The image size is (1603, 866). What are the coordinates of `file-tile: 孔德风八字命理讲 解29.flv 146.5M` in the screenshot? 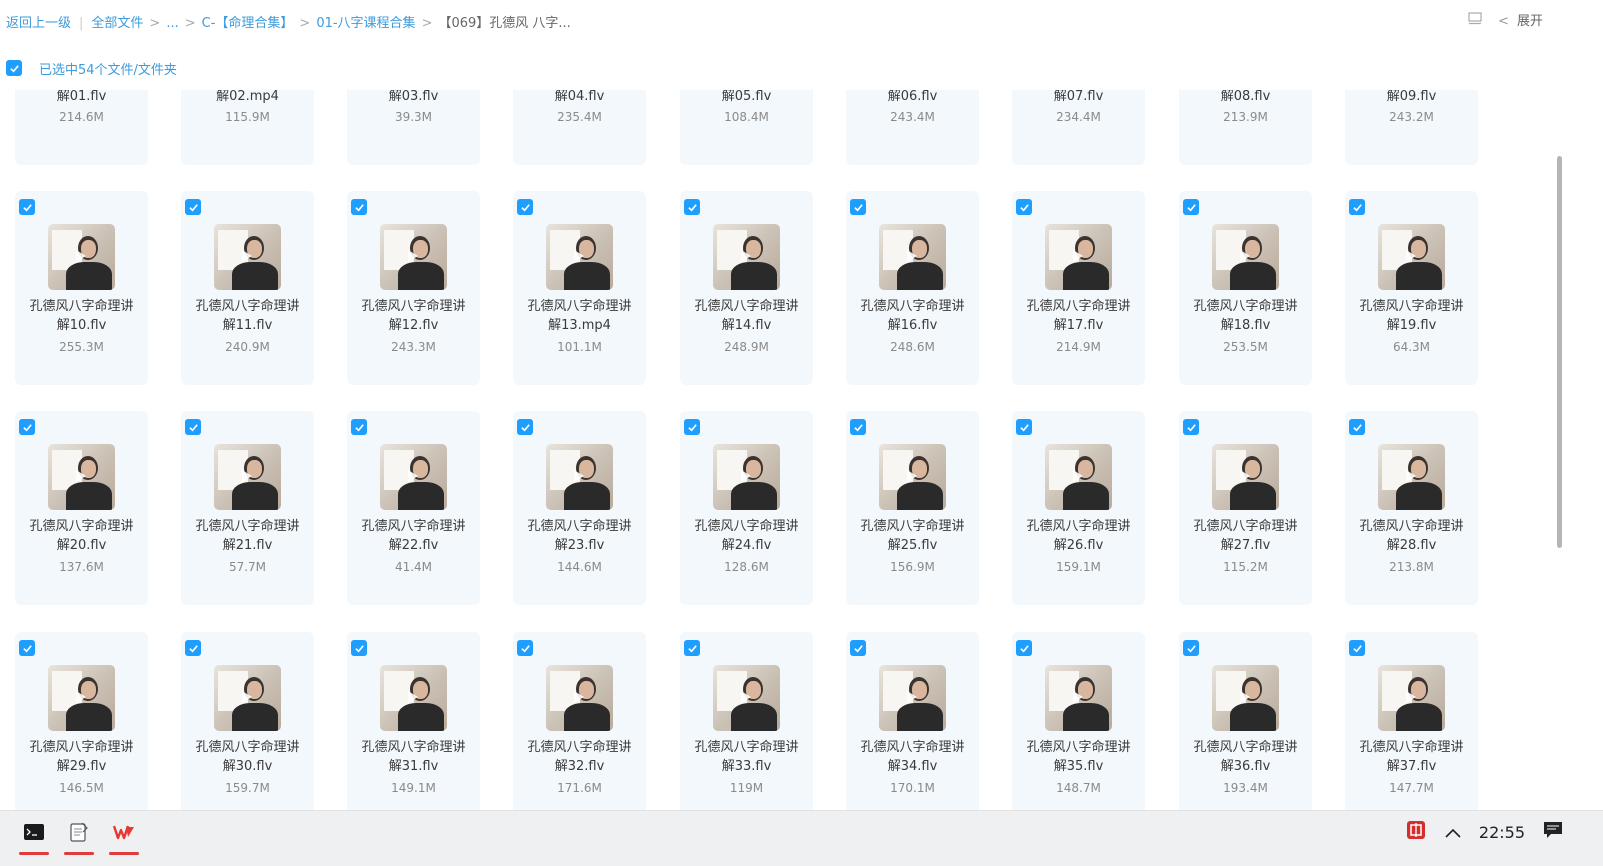 It's located at (81, 721).